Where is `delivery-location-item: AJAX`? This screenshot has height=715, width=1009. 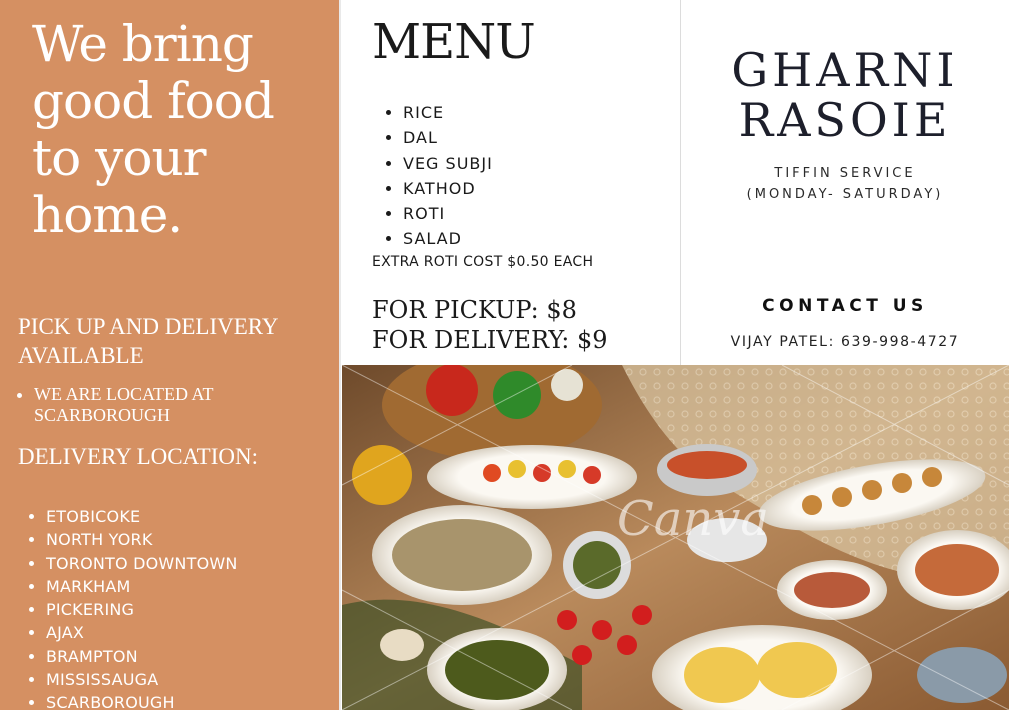 delivery-location-item: AJAX is located at coordinates (142, 632).